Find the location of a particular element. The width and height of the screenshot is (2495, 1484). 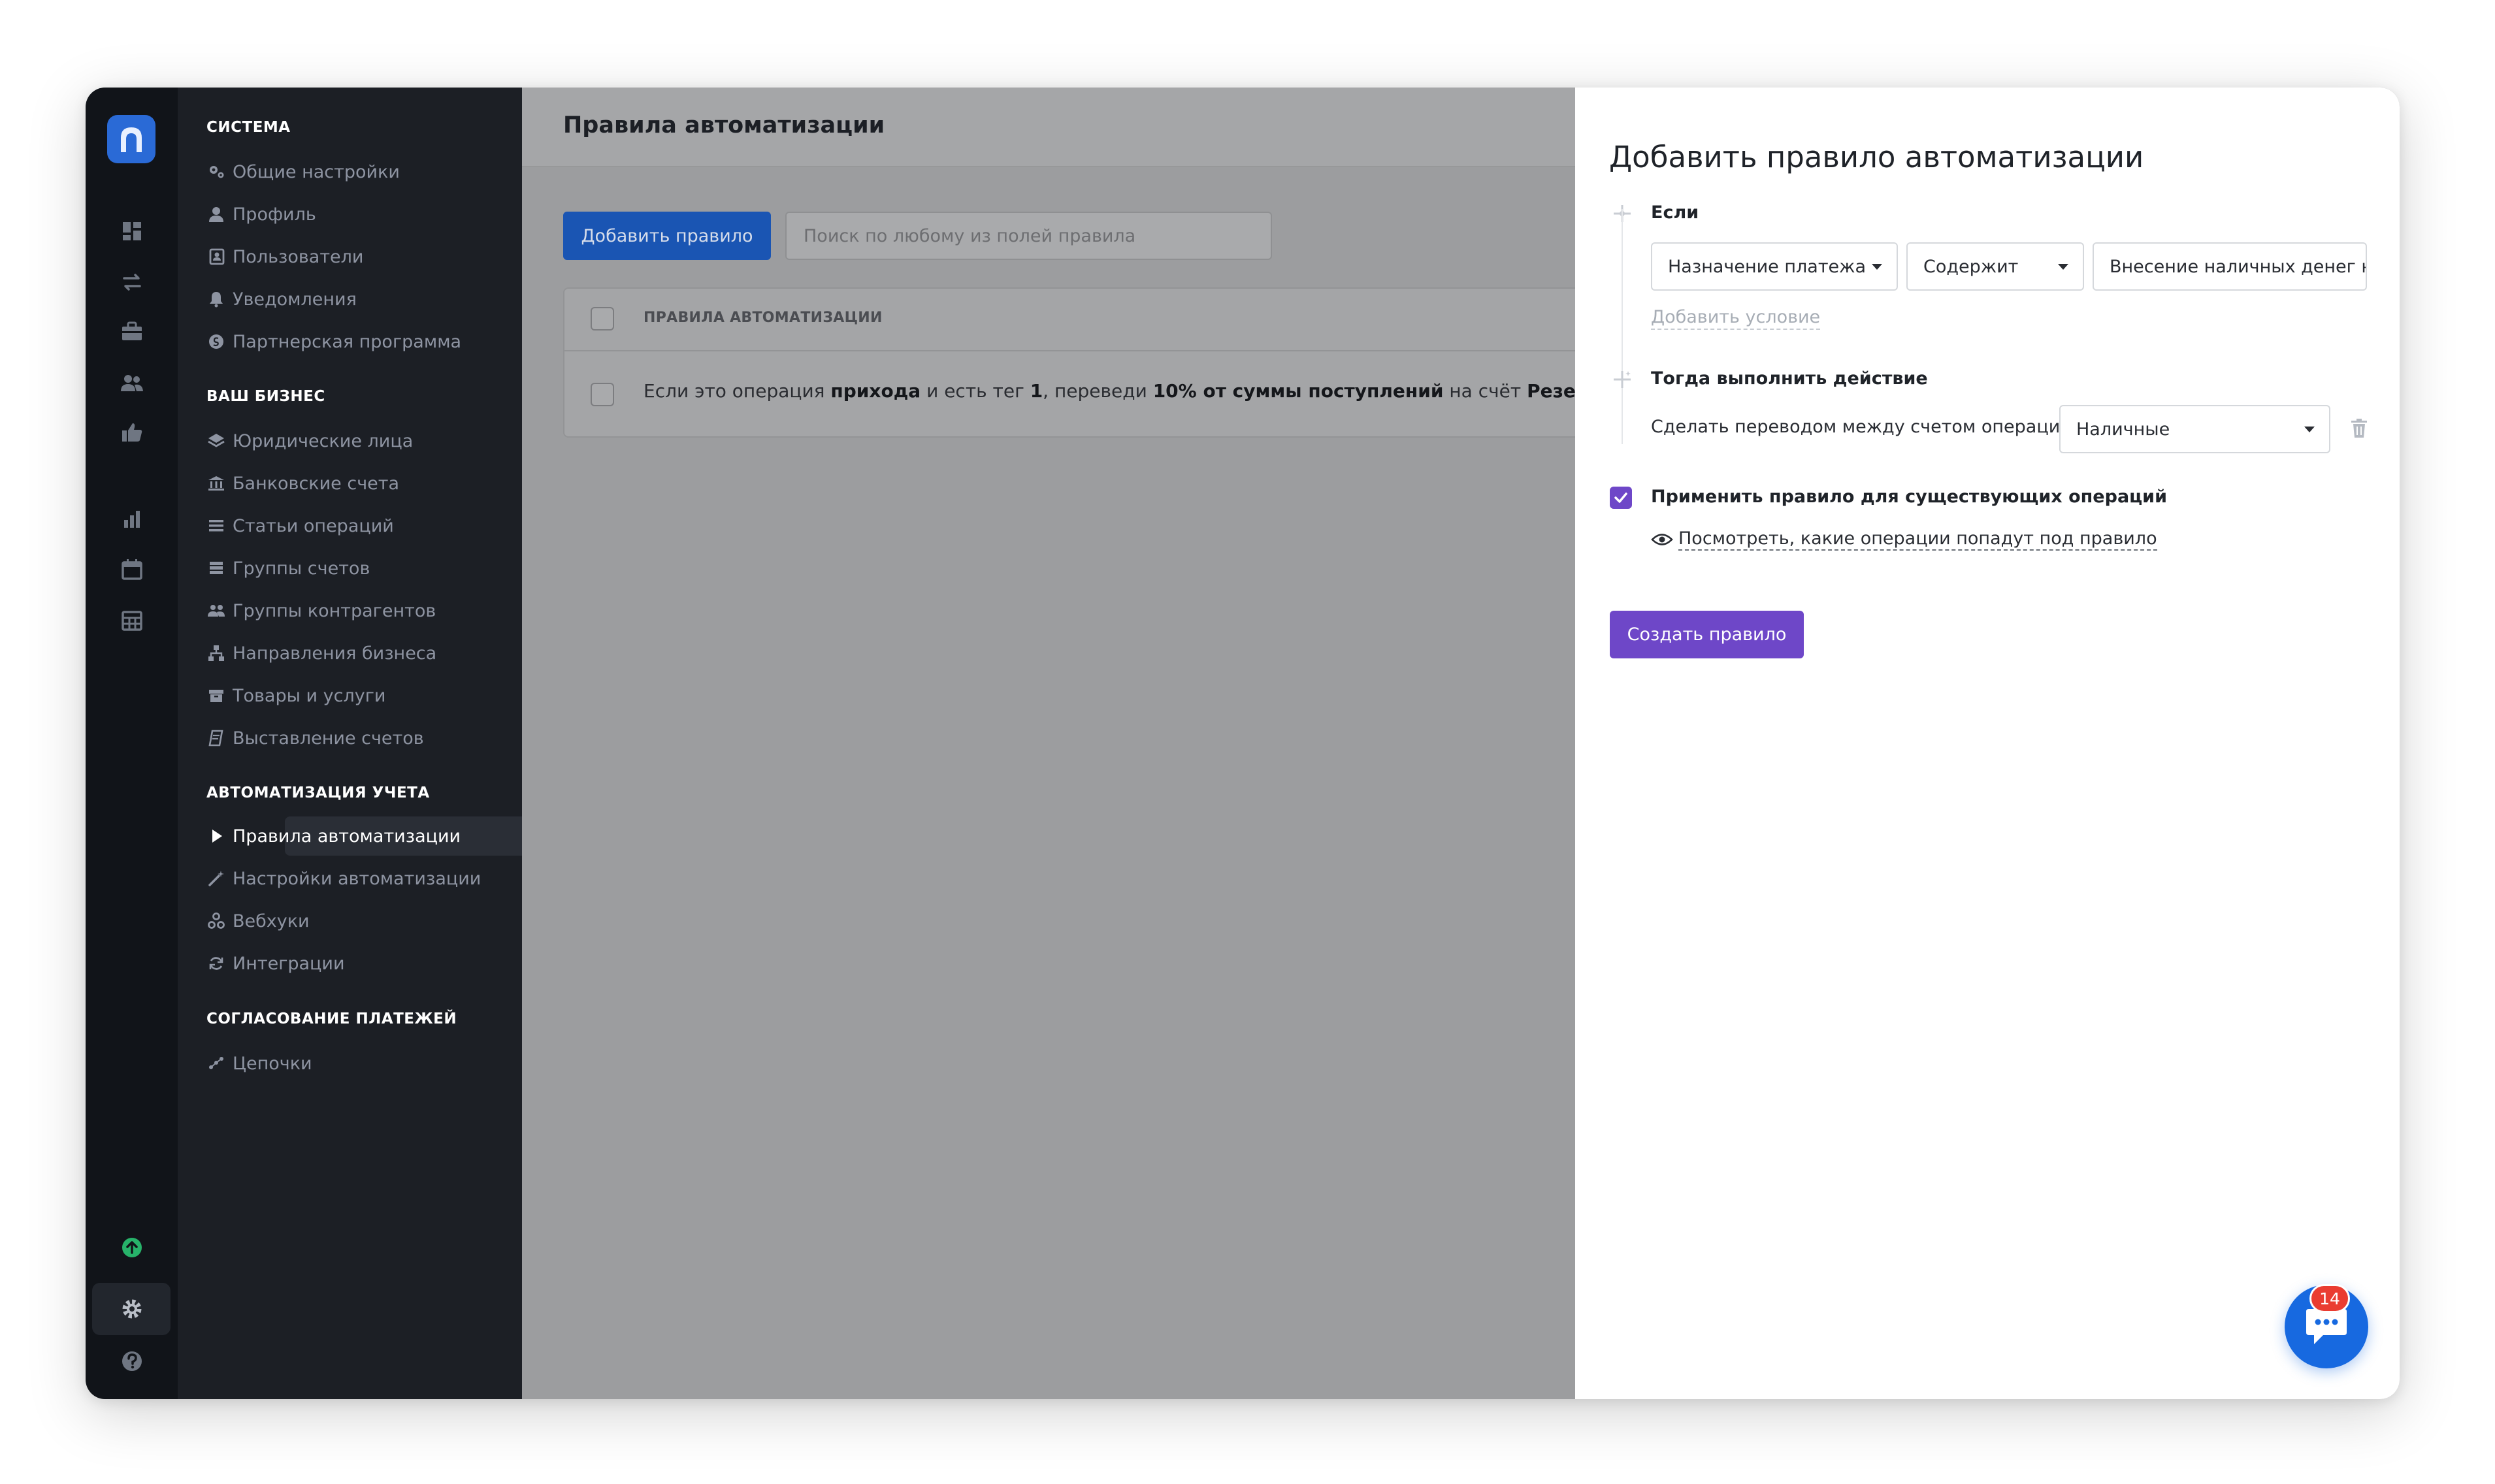

thumbs-up-icon is located at coordinates (132, 432).